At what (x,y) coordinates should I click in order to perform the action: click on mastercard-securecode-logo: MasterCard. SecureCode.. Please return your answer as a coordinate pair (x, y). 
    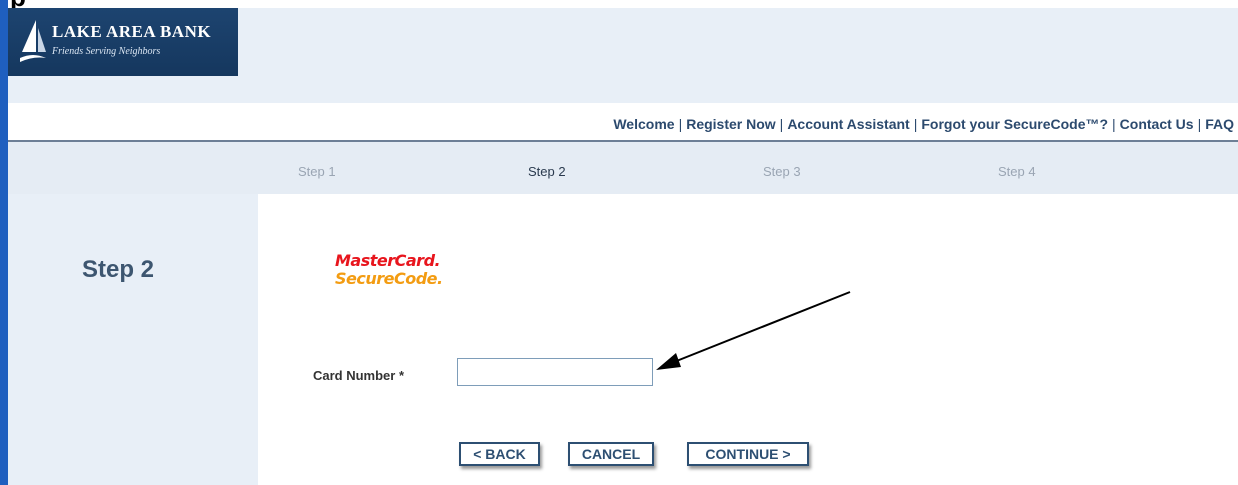
    Looking at the image, I should click on (389, 270).